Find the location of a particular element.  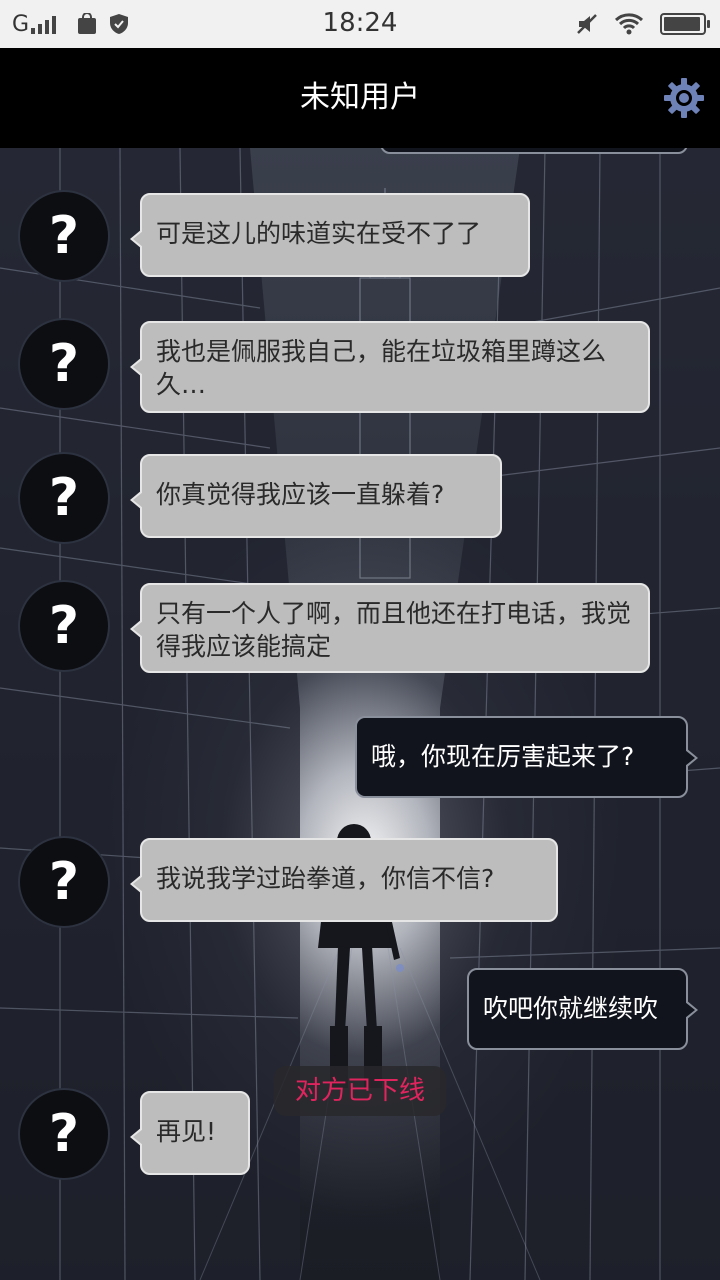

signal-icon is located at coordinates (45, 24).